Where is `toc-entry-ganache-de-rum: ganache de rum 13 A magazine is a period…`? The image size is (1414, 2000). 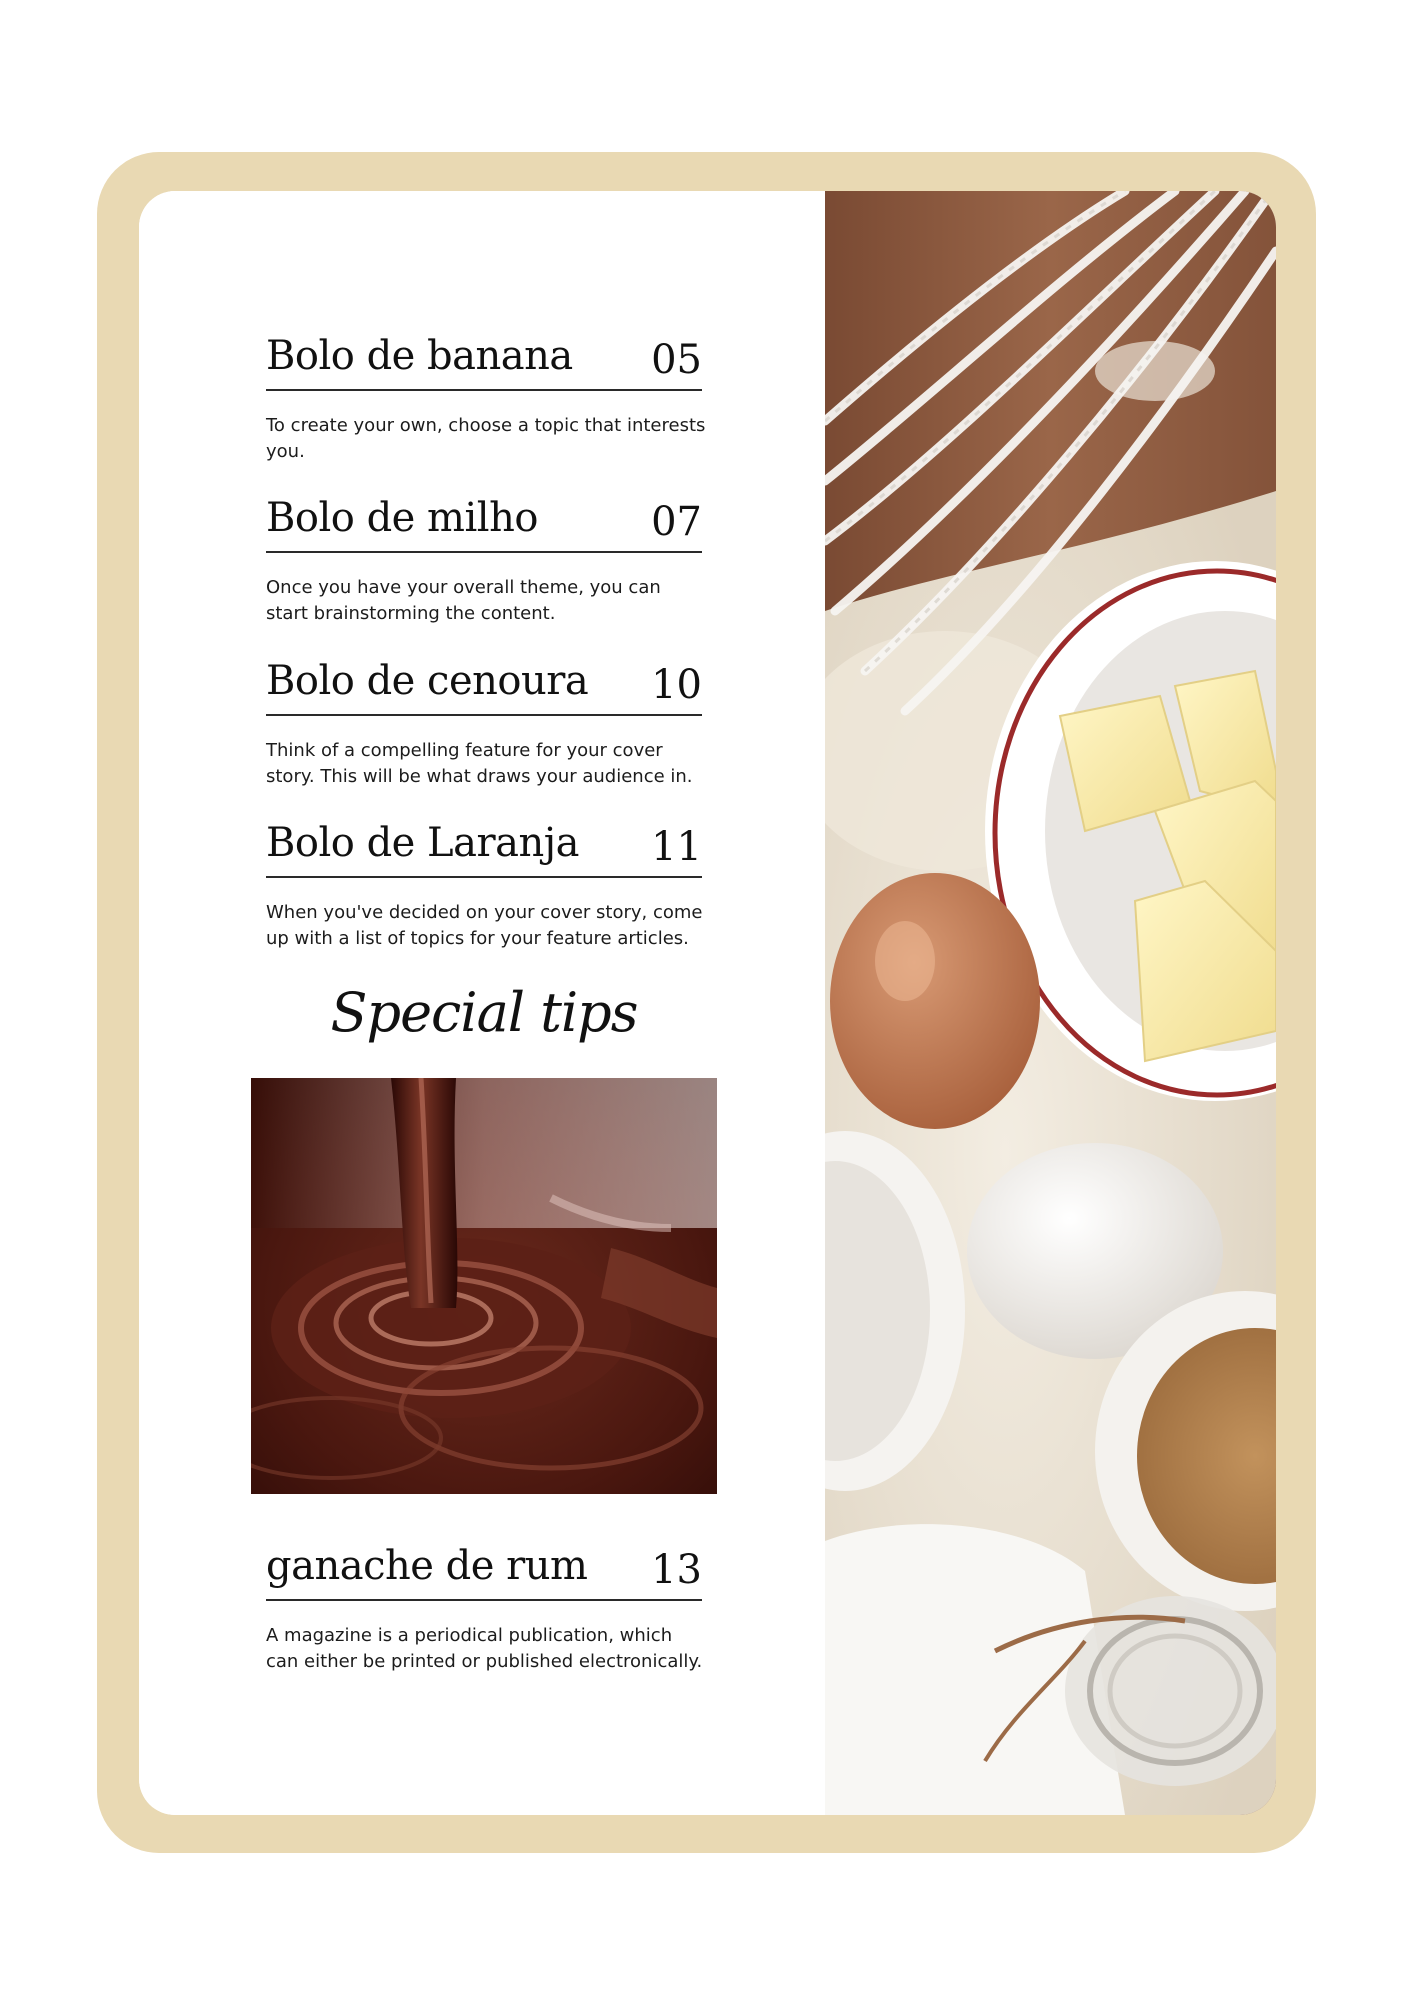
toc-entry-ganache-de-rum: ganache de rum 13 A magazine is a period… is located at coordinates (484, 1603).